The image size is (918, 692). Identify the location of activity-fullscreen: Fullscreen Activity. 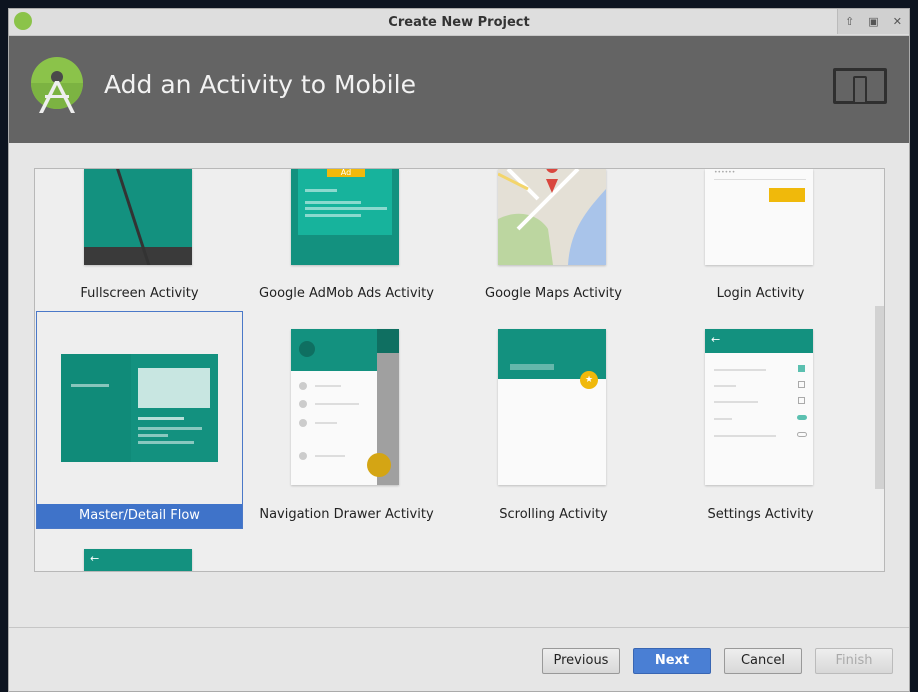
(139, 238).